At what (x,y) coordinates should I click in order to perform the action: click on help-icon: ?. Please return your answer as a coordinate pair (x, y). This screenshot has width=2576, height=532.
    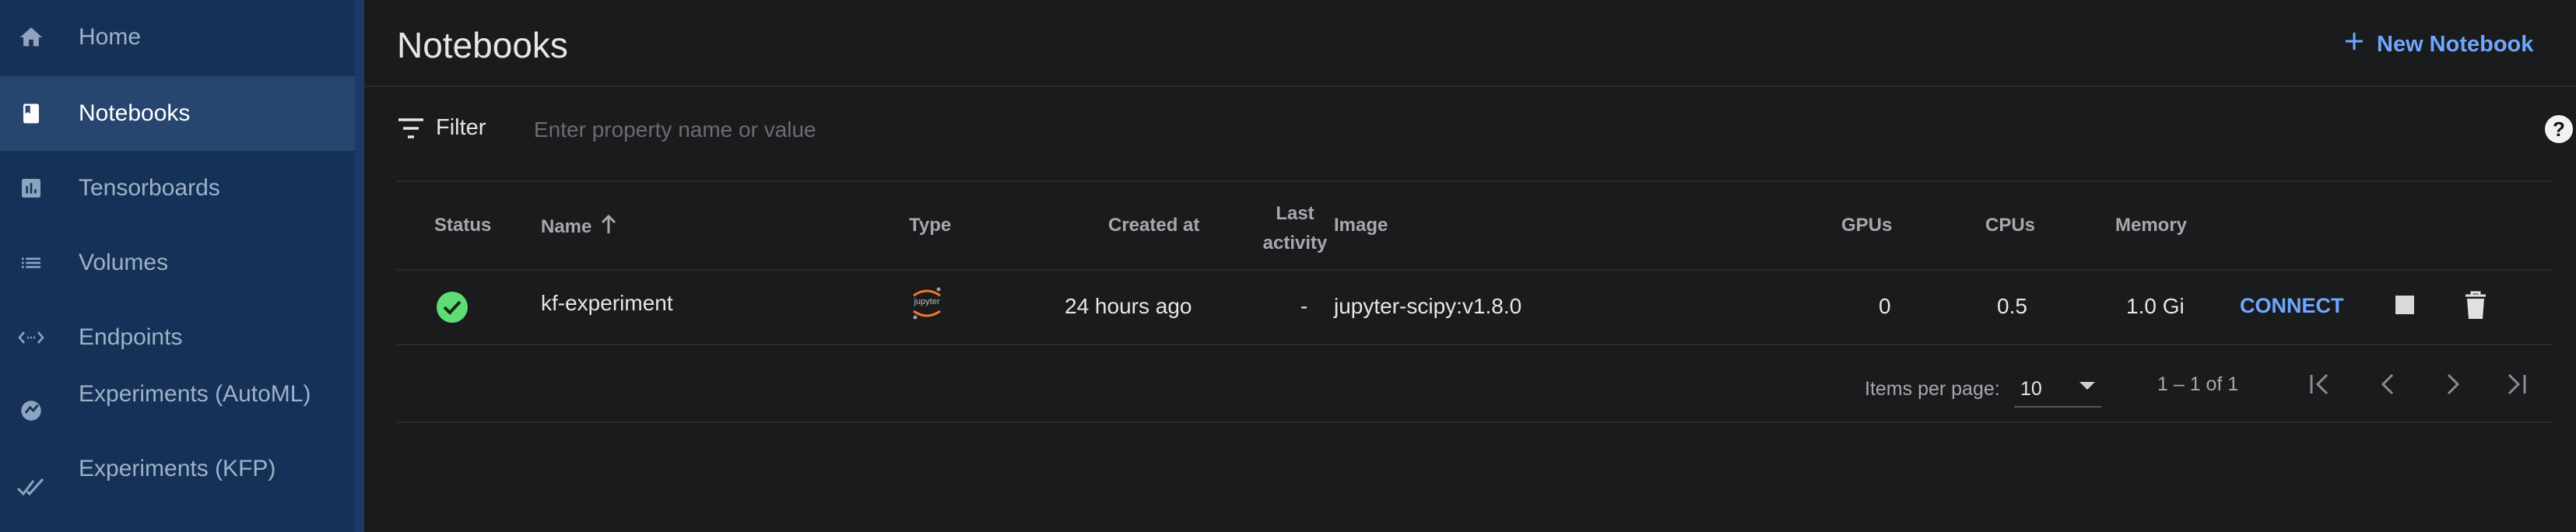
    Looking at the image, I should click on (2559, 129).